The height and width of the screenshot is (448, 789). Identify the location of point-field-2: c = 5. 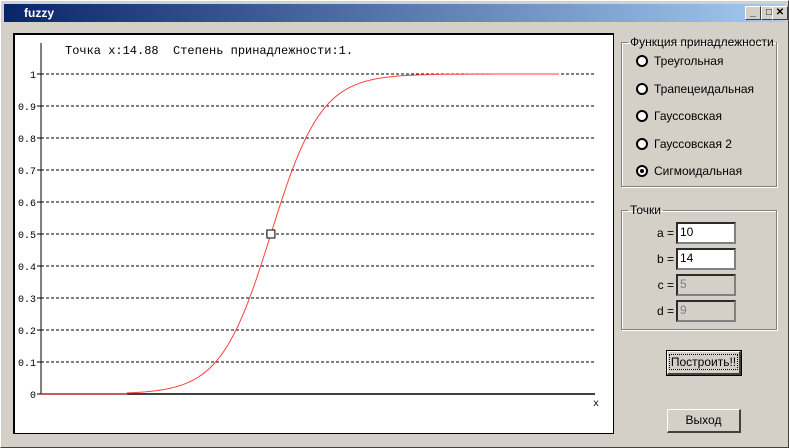
(676, 285).